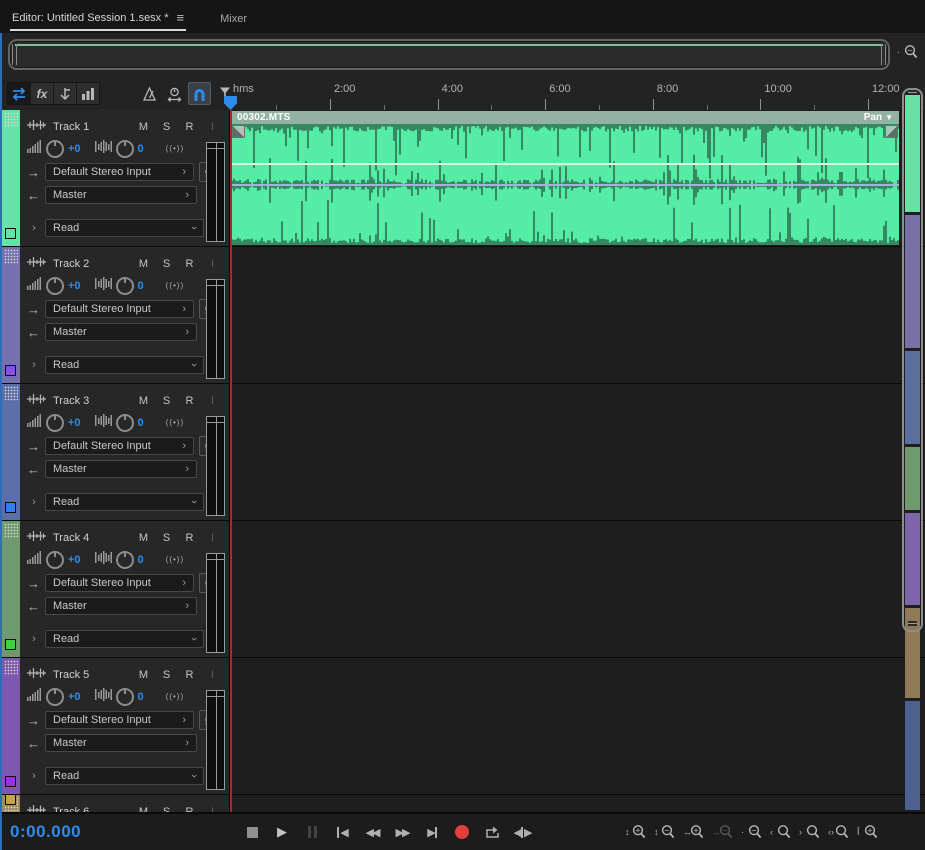 This screenshot has width=925, height=850. Describe the element at coordinates (149, 93) in the screenshot. I see `metronome-toggle` at that location.